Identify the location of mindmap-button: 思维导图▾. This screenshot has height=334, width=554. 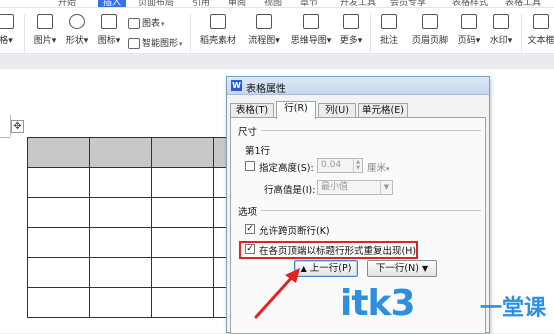
(311, 30).